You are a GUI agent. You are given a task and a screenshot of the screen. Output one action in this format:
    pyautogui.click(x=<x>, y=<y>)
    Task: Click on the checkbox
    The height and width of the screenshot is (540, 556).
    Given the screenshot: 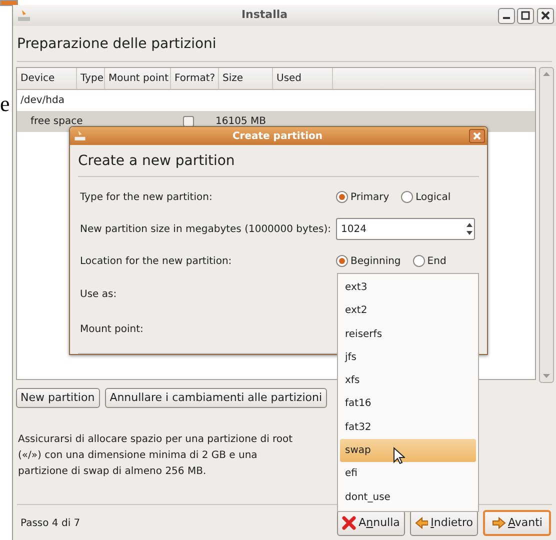 What is the action you would take?
    pyautogui.click(x=188, y=121)
    